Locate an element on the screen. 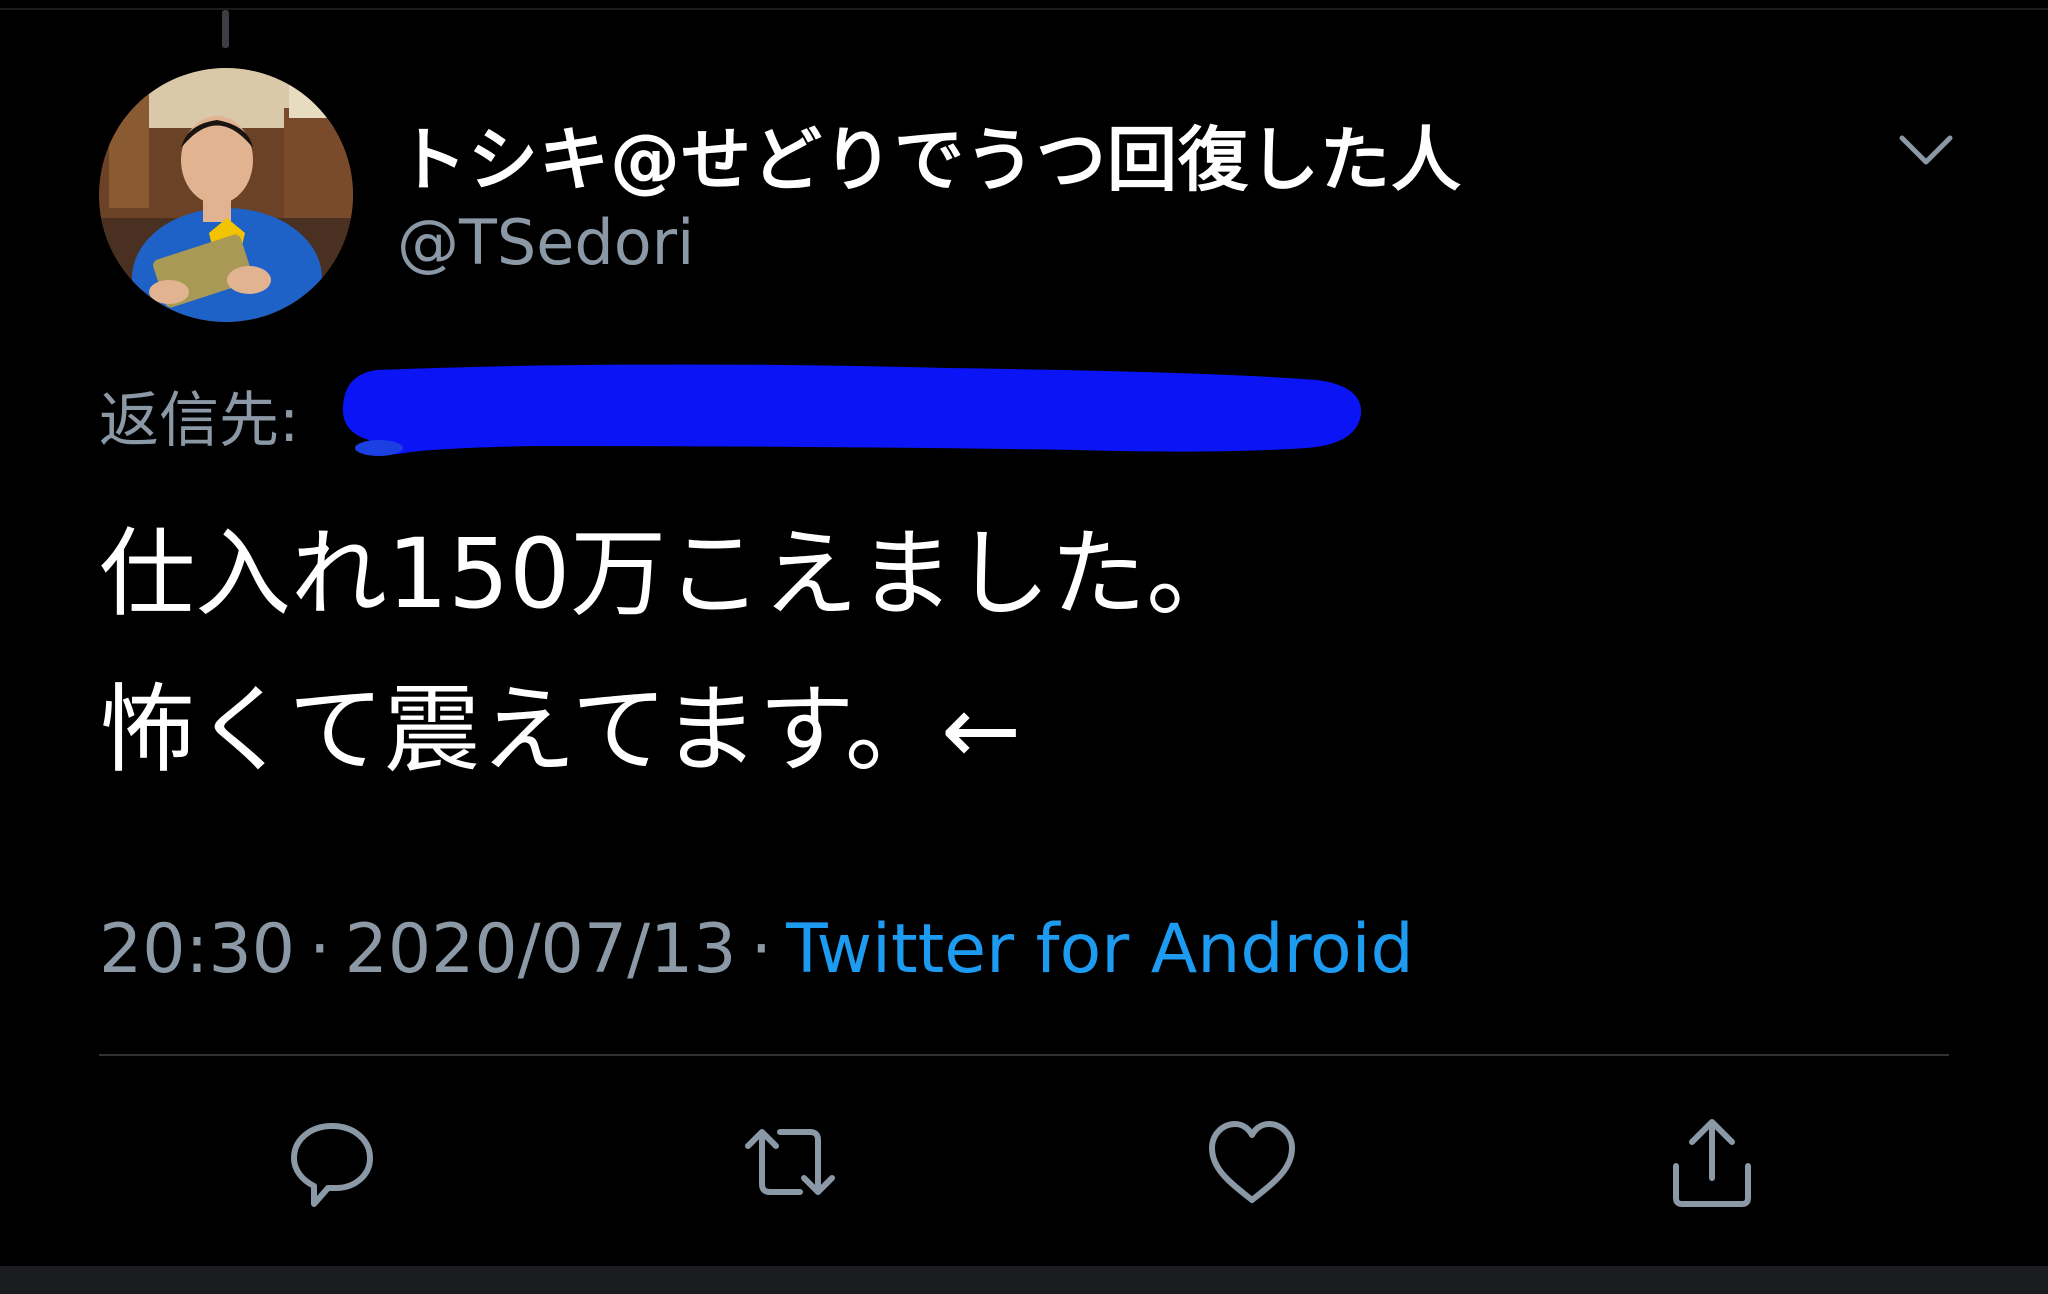 This screenshot has height=1294, width=2048. author-handle: @TSedori is located at coordinates (545, 242).